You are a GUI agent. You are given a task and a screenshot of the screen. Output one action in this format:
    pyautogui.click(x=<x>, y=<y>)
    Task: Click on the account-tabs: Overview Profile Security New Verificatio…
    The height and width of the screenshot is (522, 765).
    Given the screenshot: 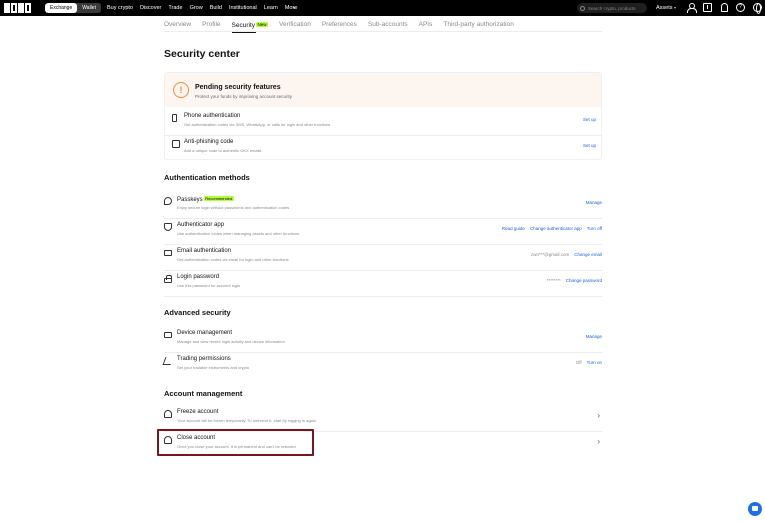 What is the action you would take?
    pyautogui.click(x=383, y=26)
    